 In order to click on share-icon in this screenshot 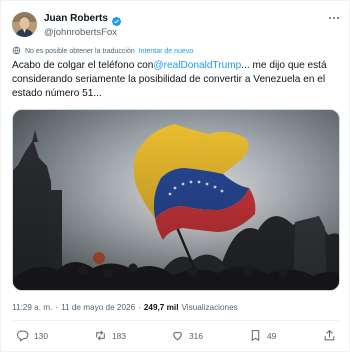, I will do `click(329, 336)`.